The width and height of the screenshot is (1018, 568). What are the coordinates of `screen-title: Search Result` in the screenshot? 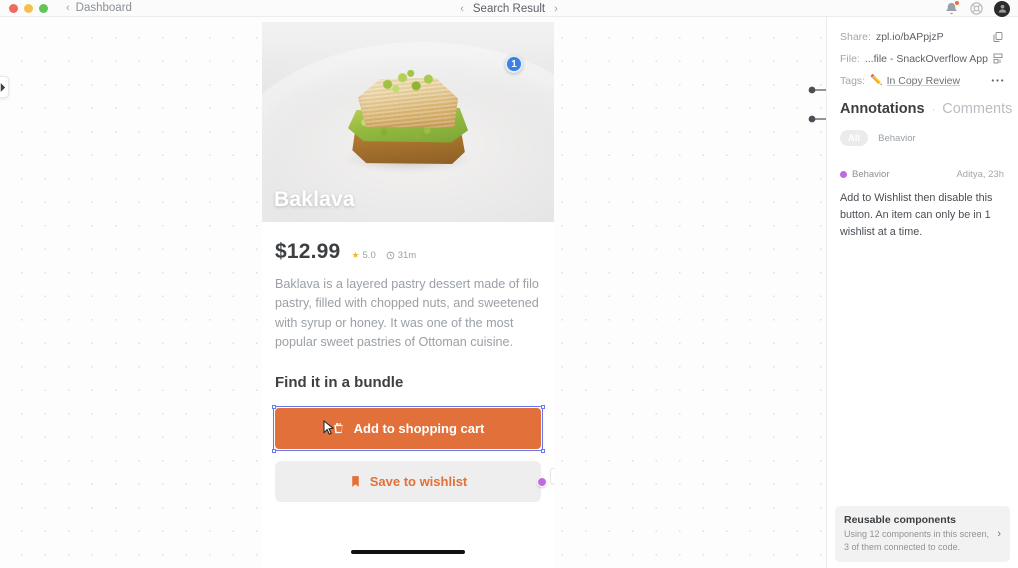 It's located at (509, 8).